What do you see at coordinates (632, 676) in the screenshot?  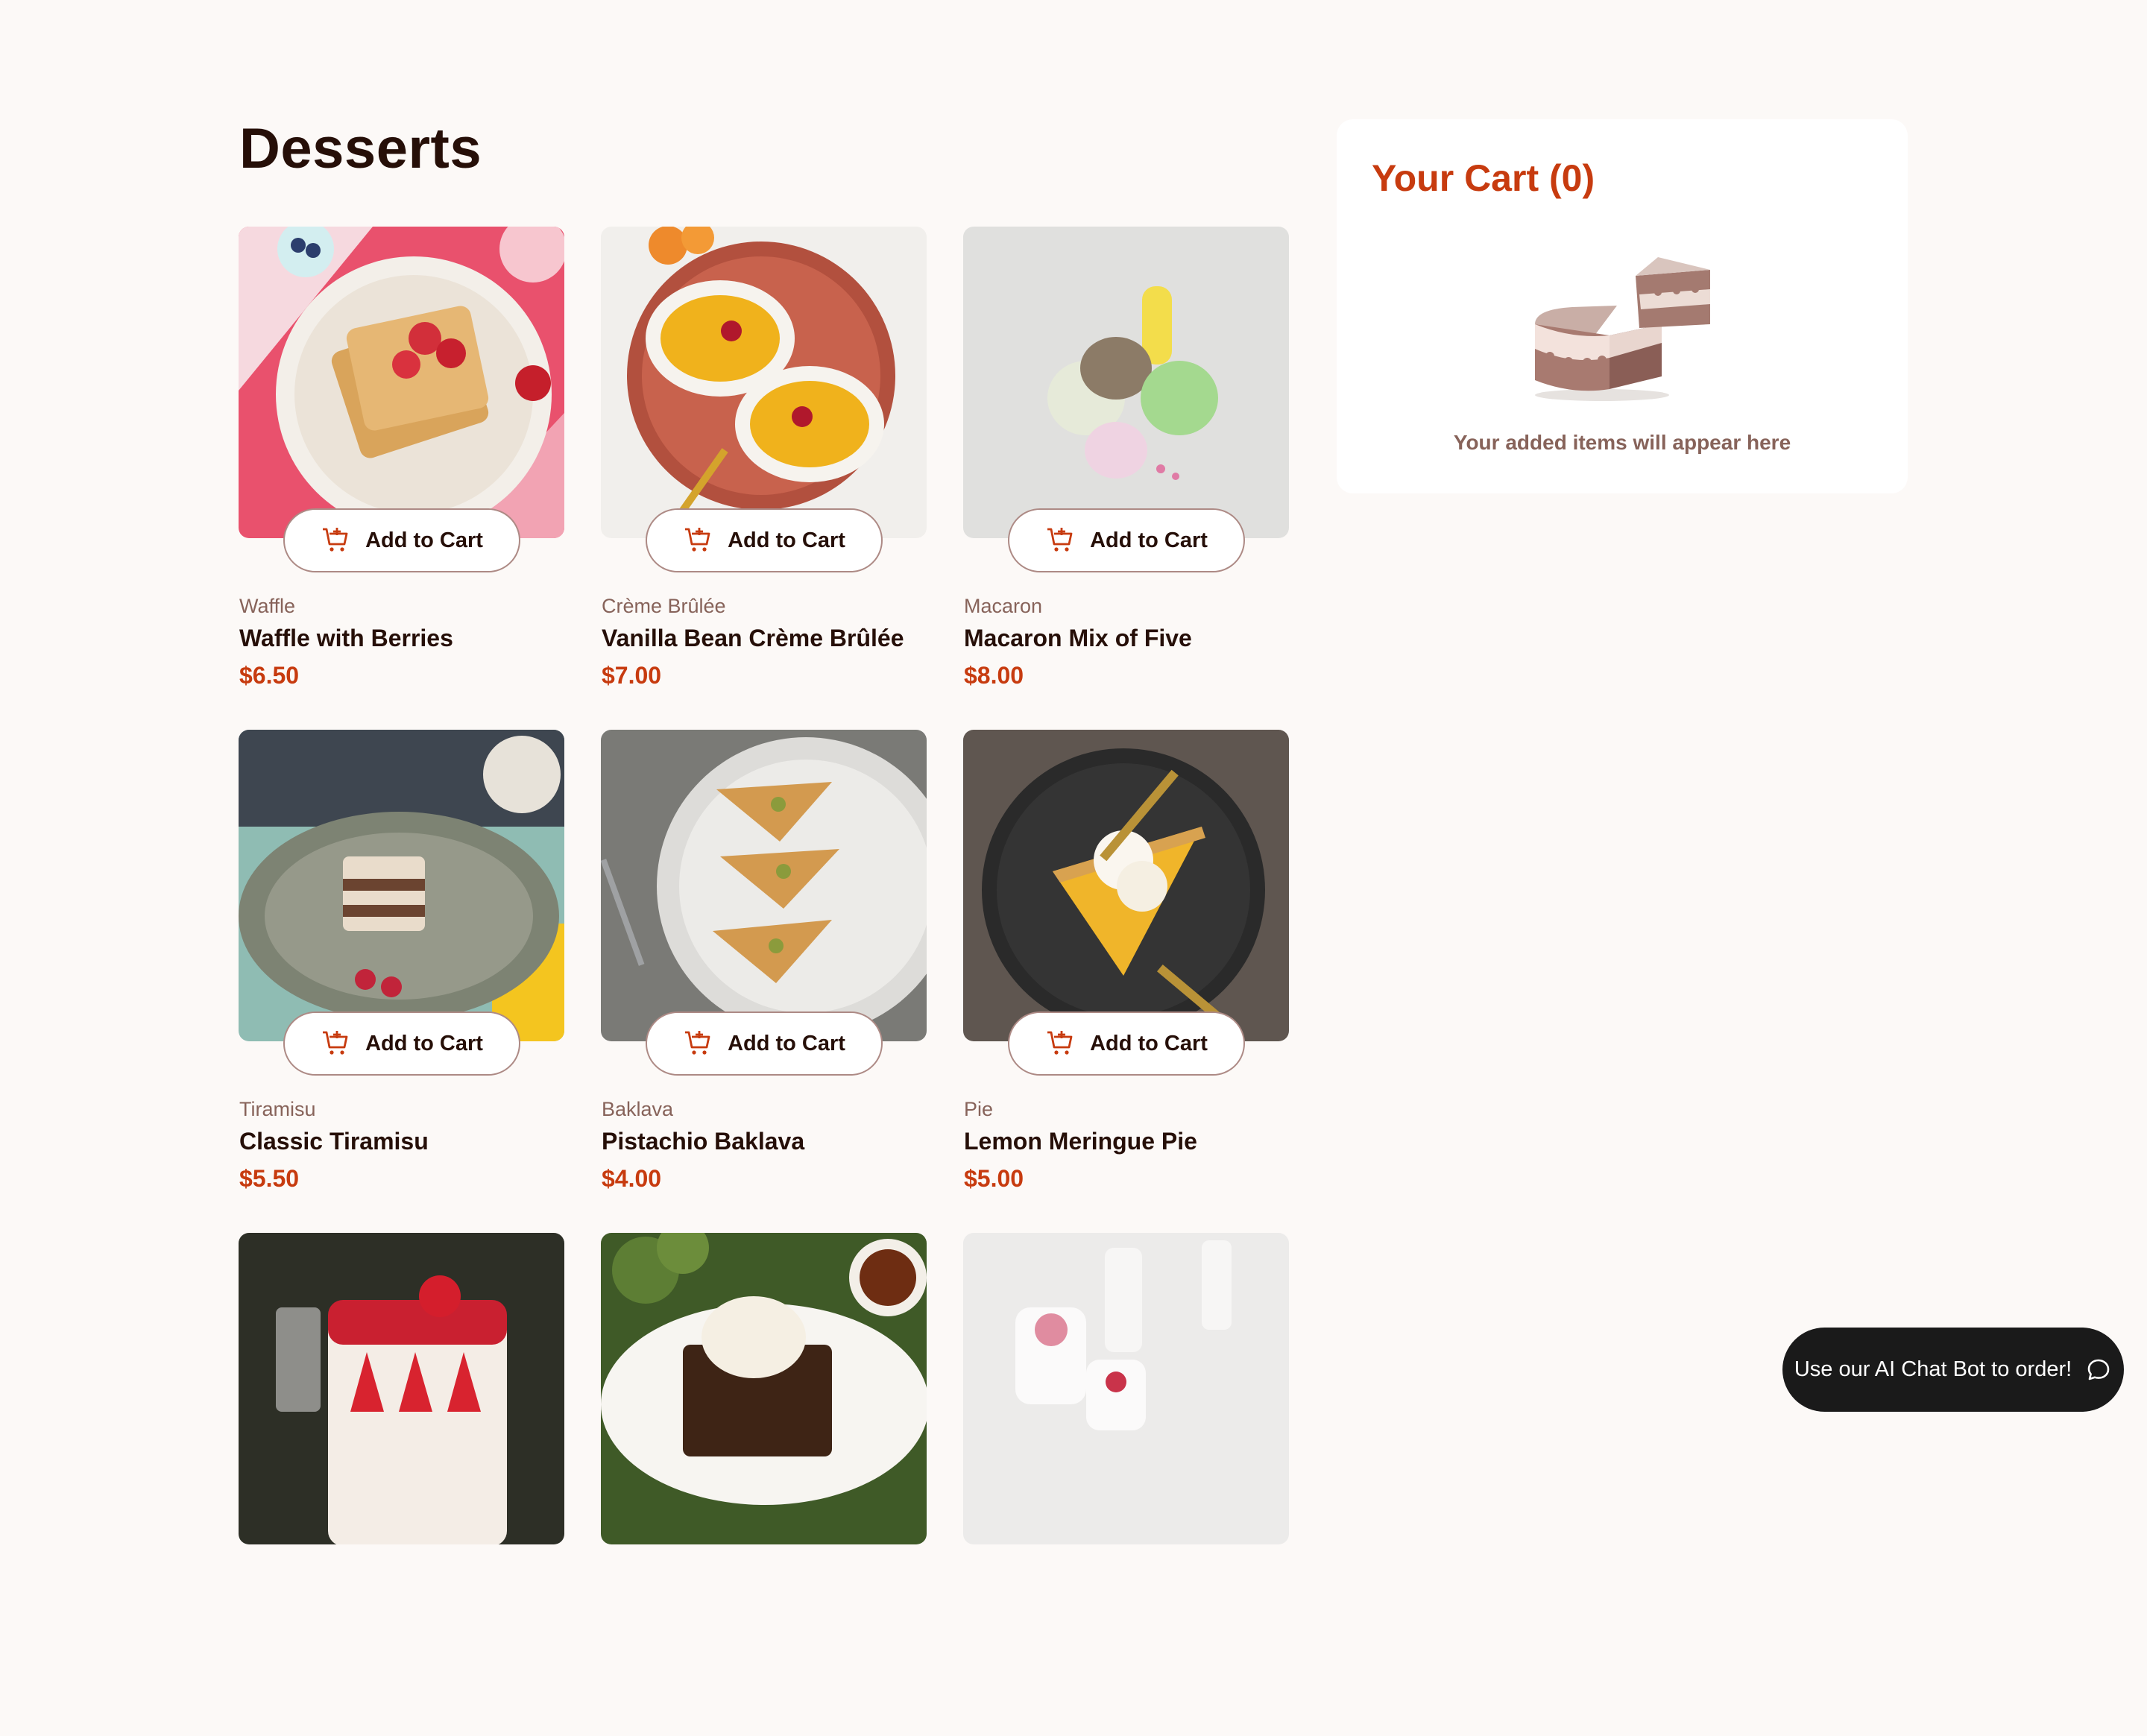 I see `product-price: $7.00` at bounding box center [632, 676].